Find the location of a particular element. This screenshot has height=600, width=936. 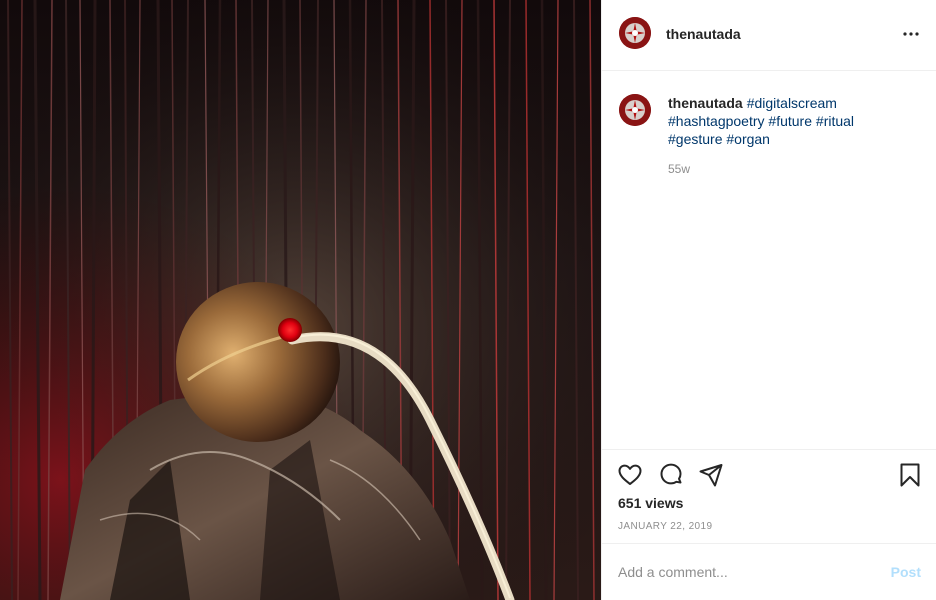

comment-bubble-icon is located at coordinates (671, 475).